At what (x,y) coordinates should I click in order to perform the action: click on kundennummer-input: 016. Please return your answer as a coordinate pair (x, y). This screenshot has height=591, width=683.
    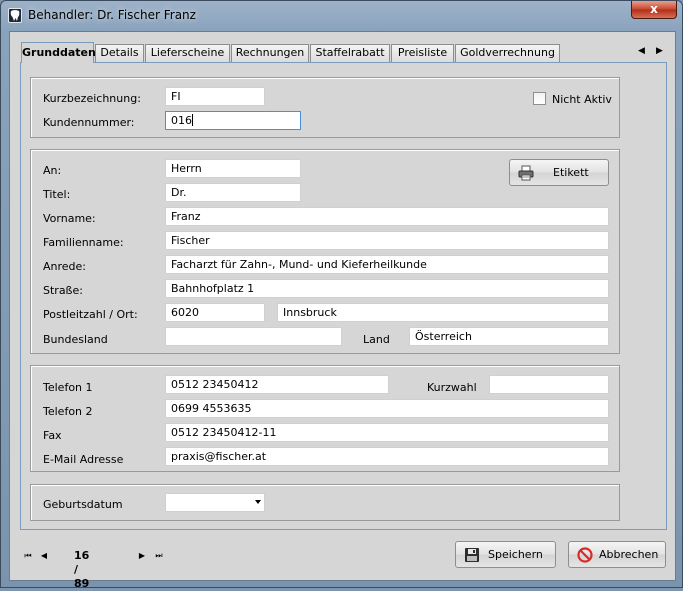
    Looking at the image, I should click on (233, 120).